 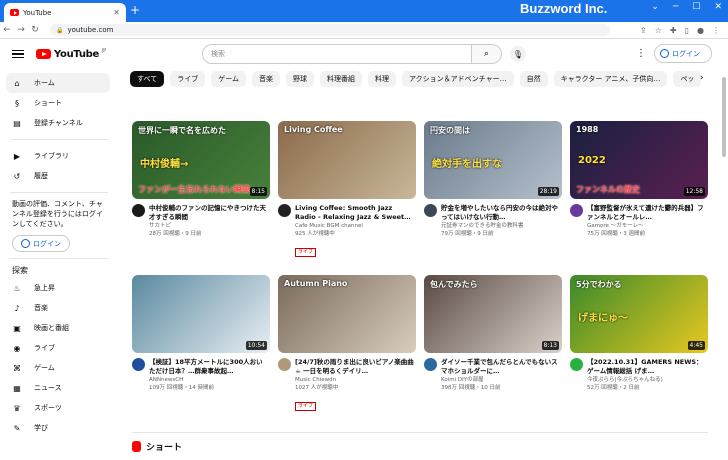 What do you see at coordinates (683, 53) in the screenshot?
I see `login-button: ログイン` at bounding box center [683, 53].